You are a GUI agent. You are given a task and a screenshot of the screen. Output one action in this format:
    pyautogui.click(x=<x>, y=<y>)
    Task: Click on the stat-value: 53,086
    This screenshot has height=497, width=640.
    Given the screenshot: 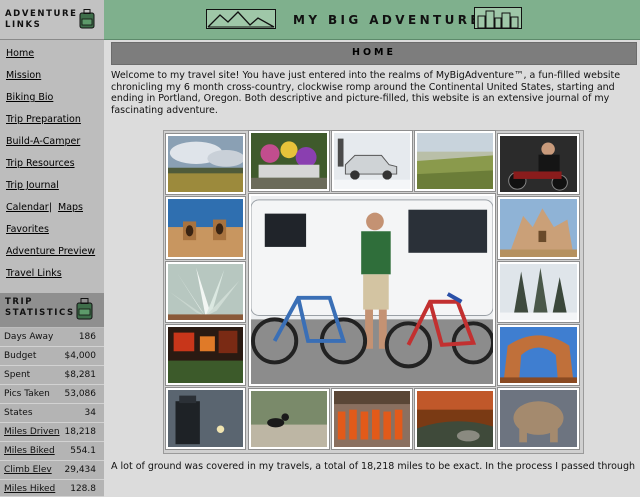 What is the action you would take?
    pyautogui.click(x=80, y=394)
    